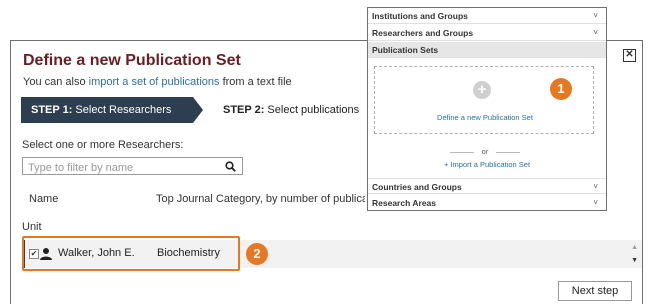 The width and height of the screenshot is (652, 304). I want to click on select-researchers-label: Select one or more Researchers:, so click(103, 145).